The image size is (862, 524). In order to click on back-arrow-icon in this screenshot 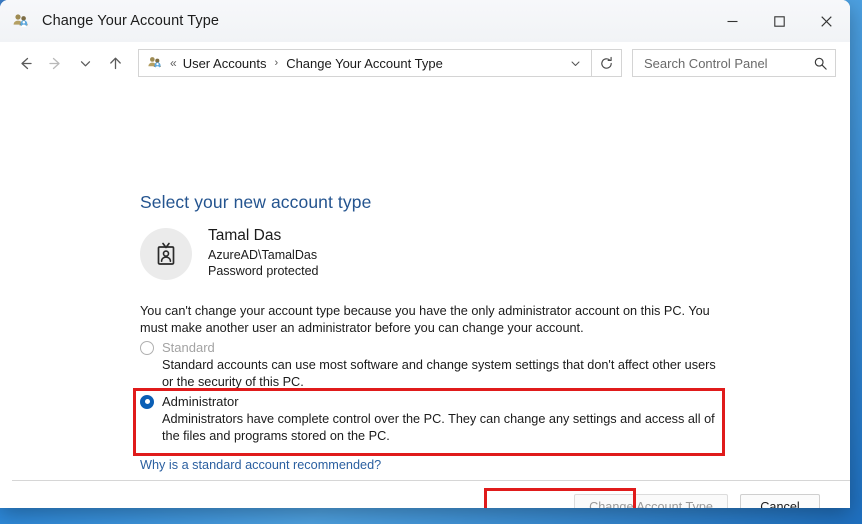, I will do `click(25, 63)`.